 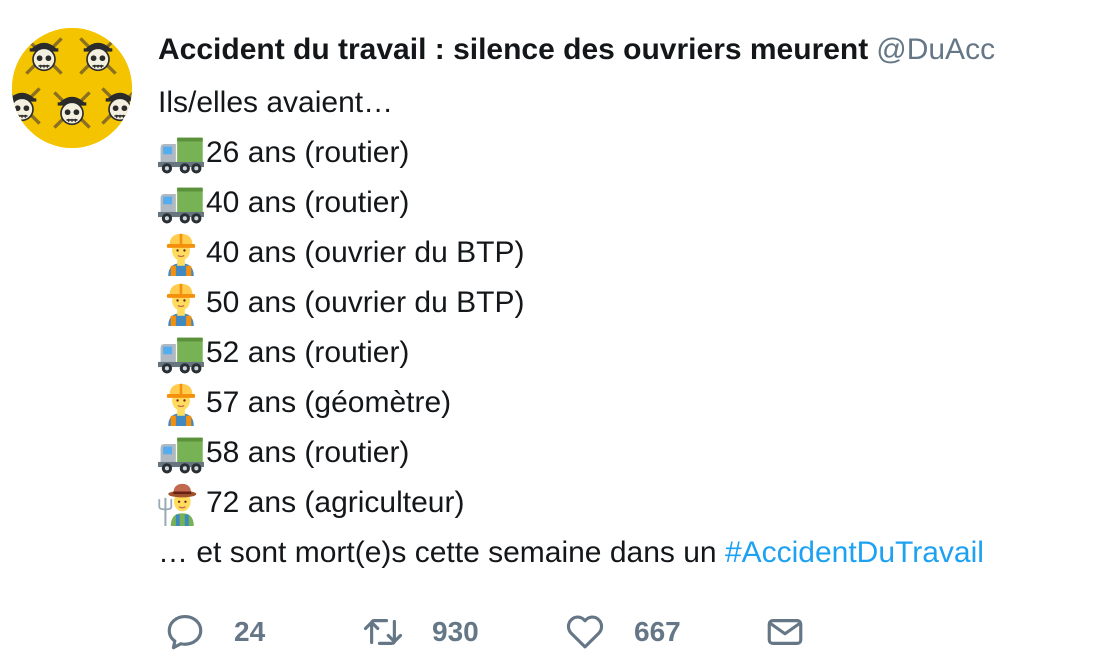 What do you see at coordinates (634, 153) in the screenshot?
I see `list-item: 26 ans (routier)` at bounding box center [634, 153].